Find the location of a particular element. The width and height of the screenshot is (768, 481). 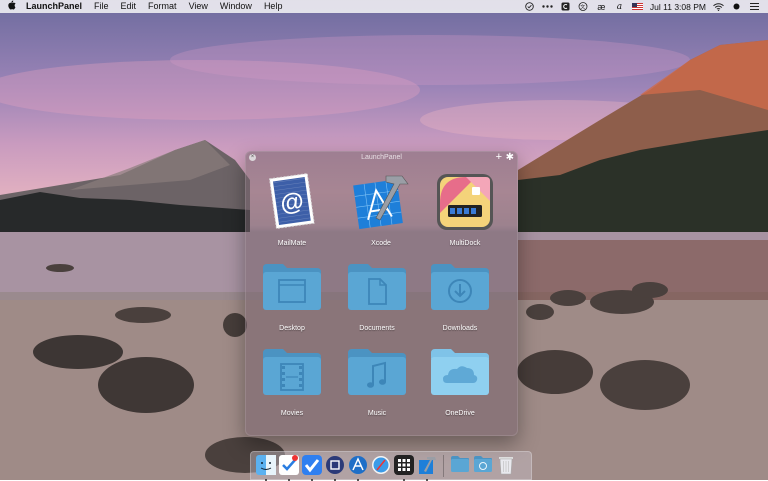

c-app-icon is located at coordinates (565, 6).